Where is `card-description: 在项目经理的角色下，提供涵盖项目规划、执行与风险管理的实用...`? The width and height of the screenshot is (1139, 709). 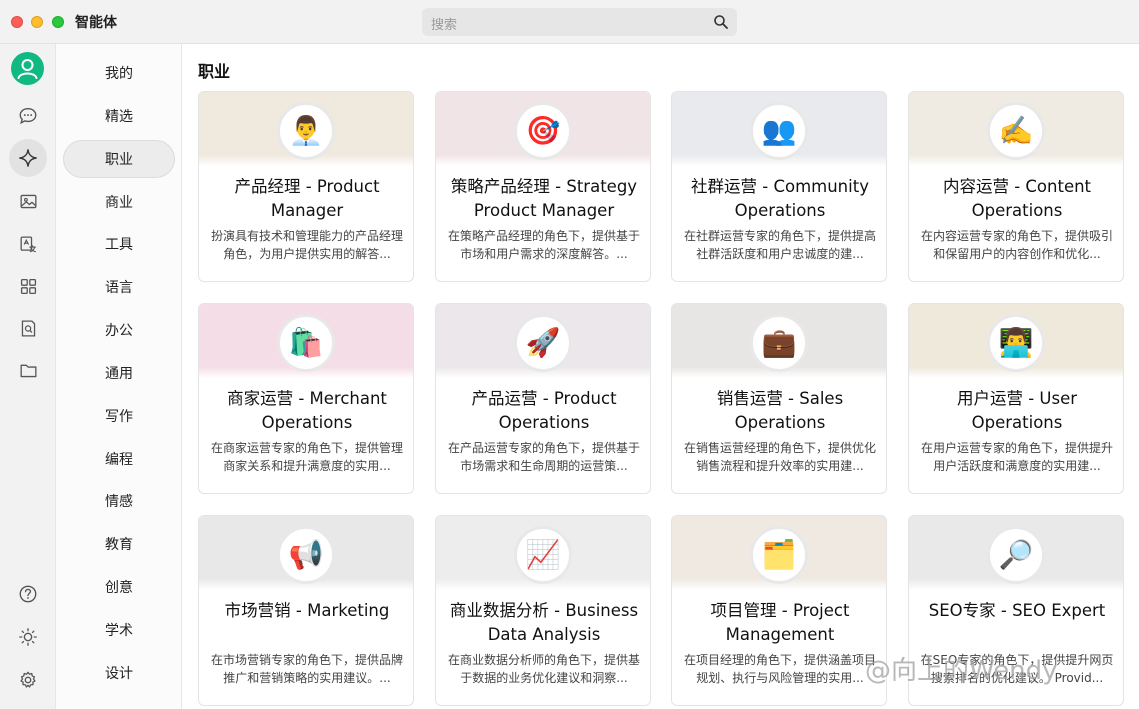 card-description: 在项目经理的角色下，提供涵盖项目规划、执行与风险管理的实用... is located at coordinates (779, 669).